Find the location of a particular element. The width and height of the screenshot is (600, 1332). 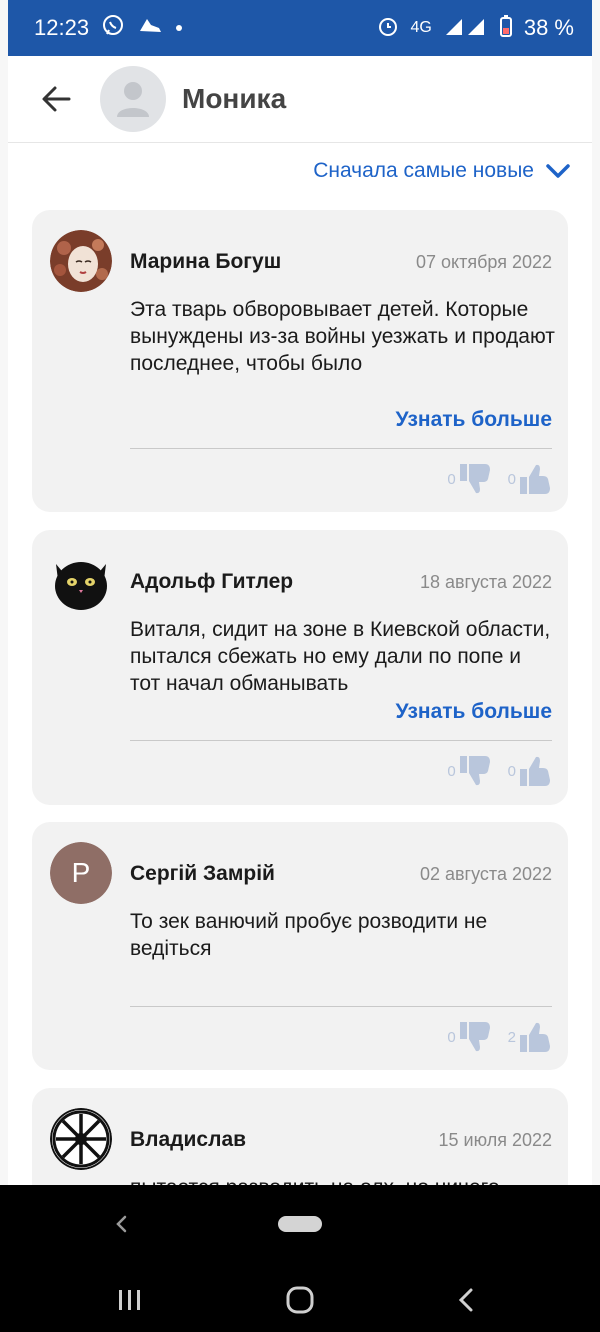

system-nav-bar is located at coordinates (300, 1297).